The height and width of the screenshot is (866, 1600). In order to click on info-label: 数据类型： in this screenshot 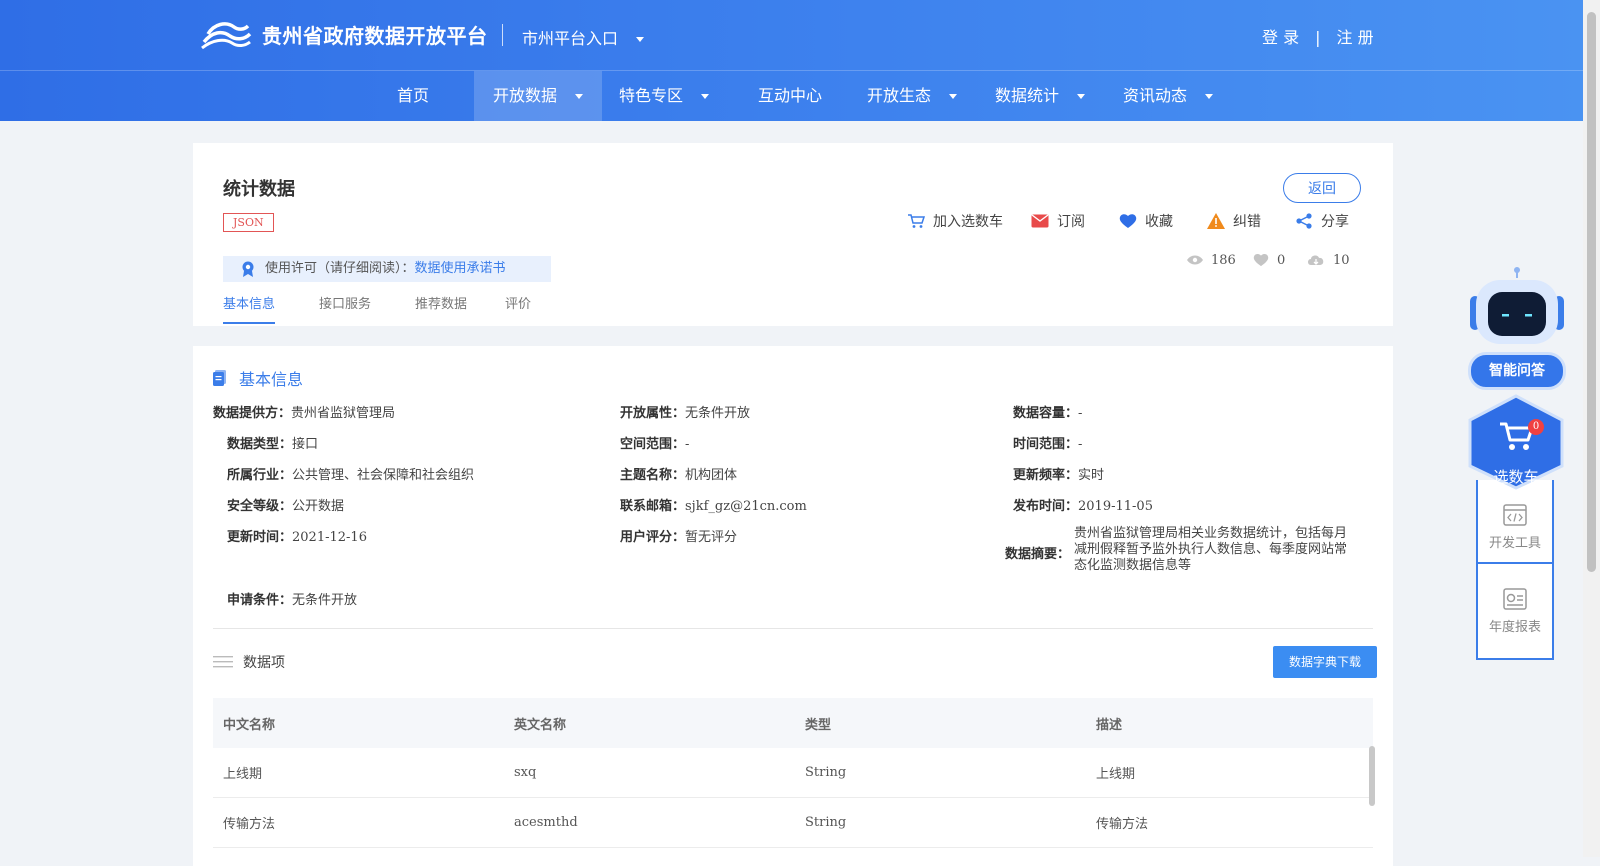, I will do `click(260, 444)`.